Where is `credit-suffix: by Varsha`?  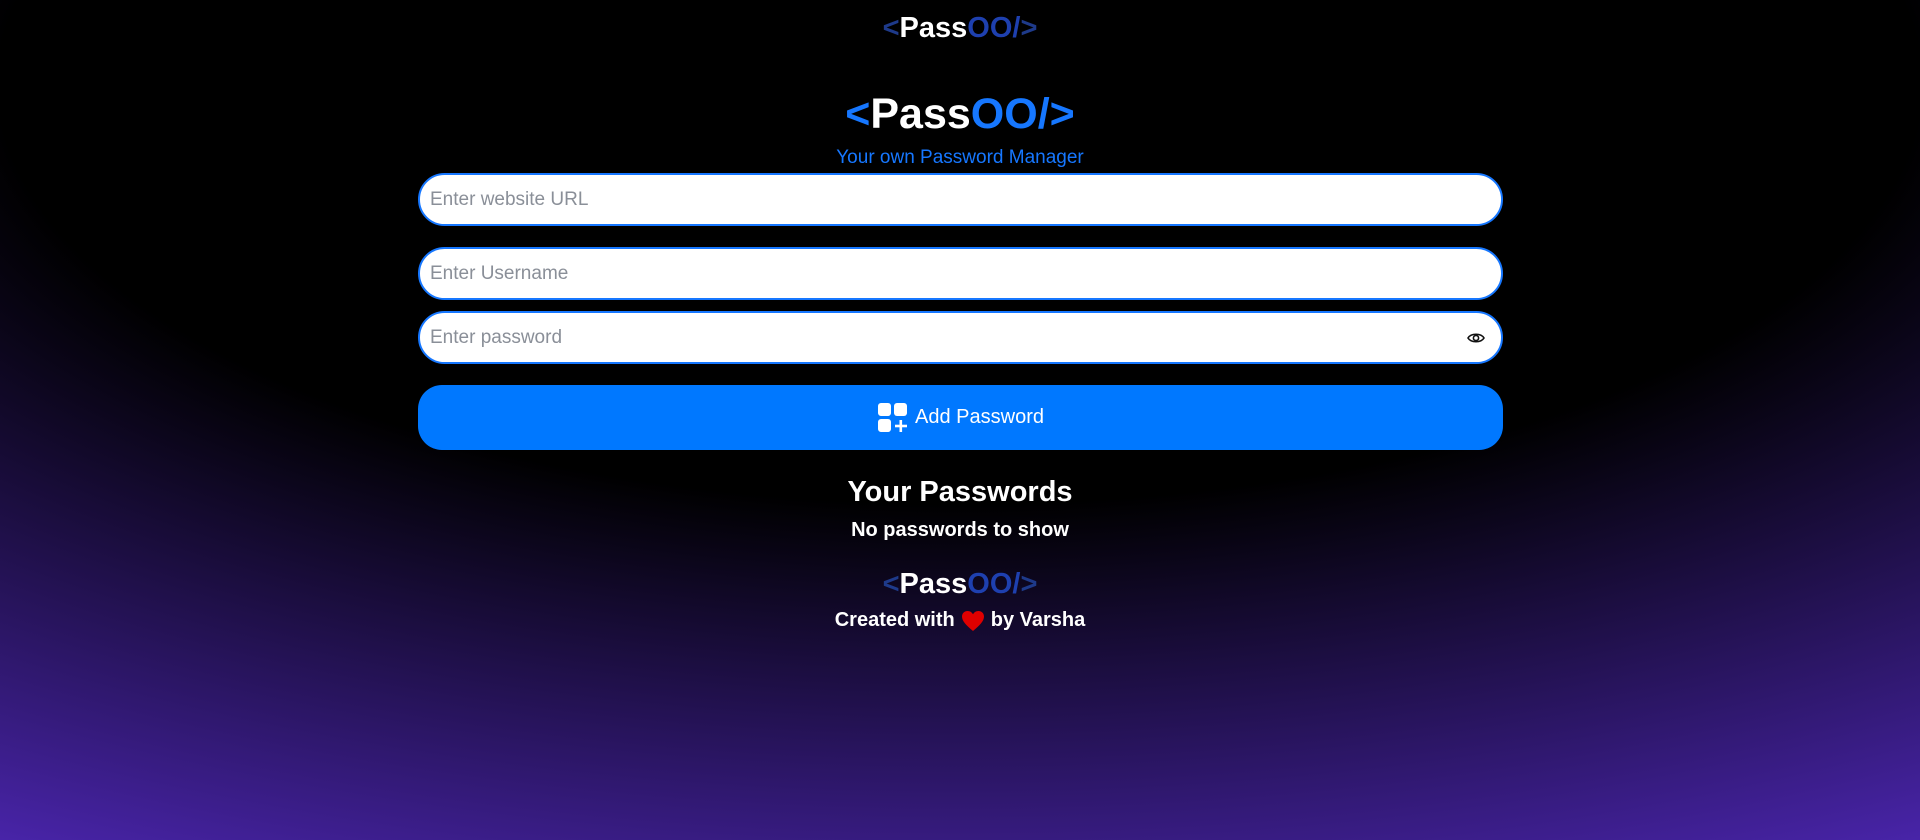
credit-suffix: by Varsha is located at coordinates (1038, 620).